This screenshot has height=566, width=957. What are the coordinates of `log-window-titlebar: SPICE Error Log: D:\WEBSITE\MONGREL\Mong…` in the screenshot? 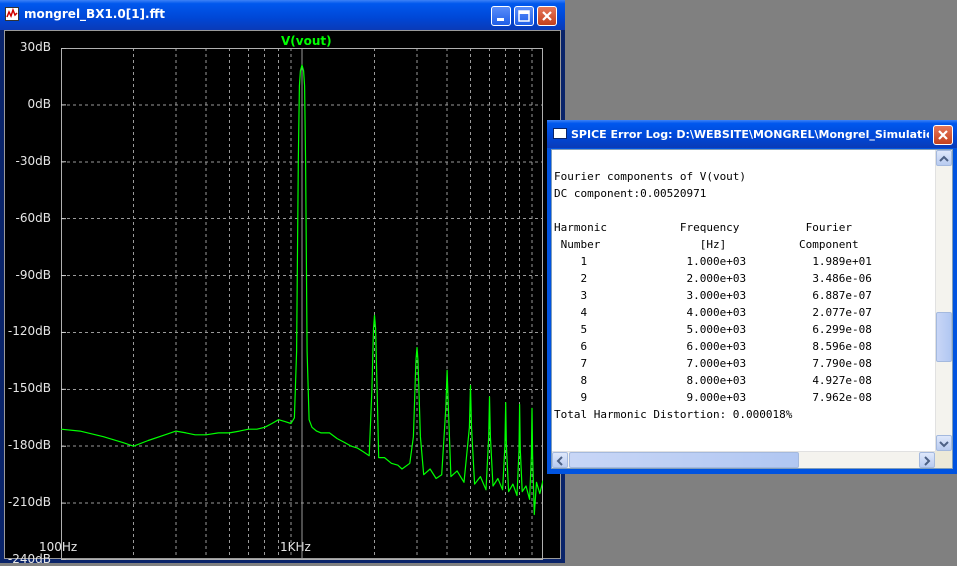 It's located at (752, 134).